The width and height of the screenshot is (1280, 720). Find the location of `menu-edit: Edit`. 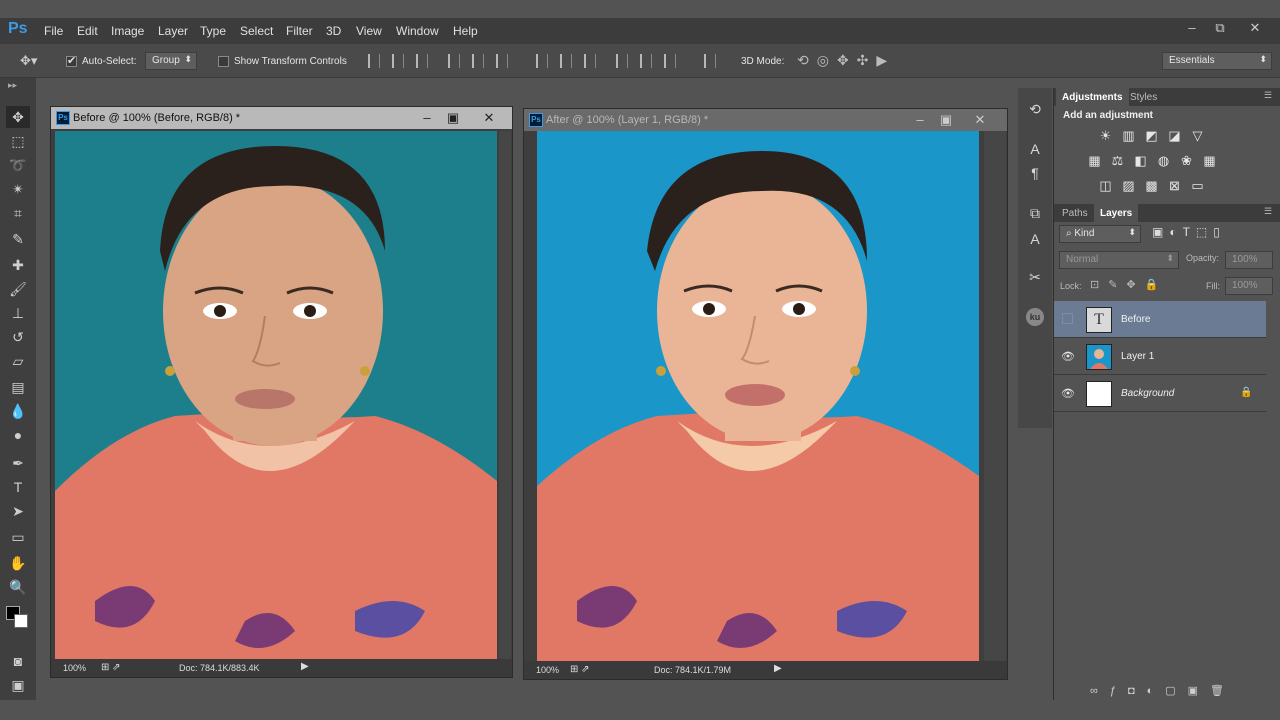

menu-edit: Edit is located at coordinates (87, 31).